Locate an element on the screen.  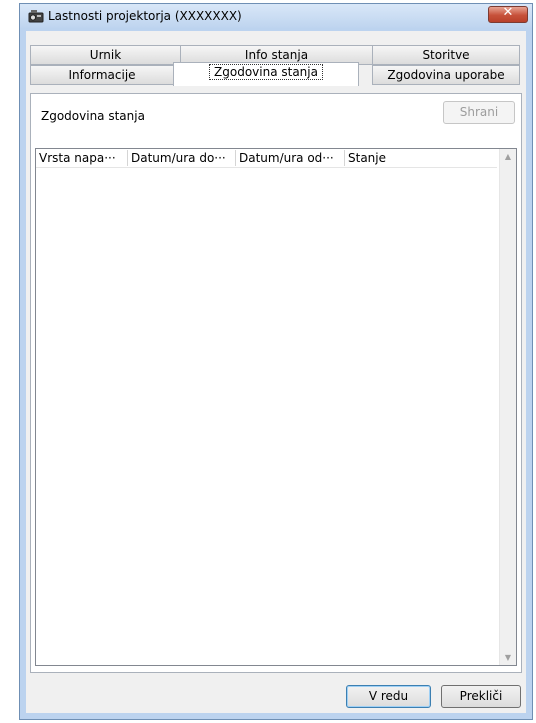
header-divider is located at coordinates (266, 167).